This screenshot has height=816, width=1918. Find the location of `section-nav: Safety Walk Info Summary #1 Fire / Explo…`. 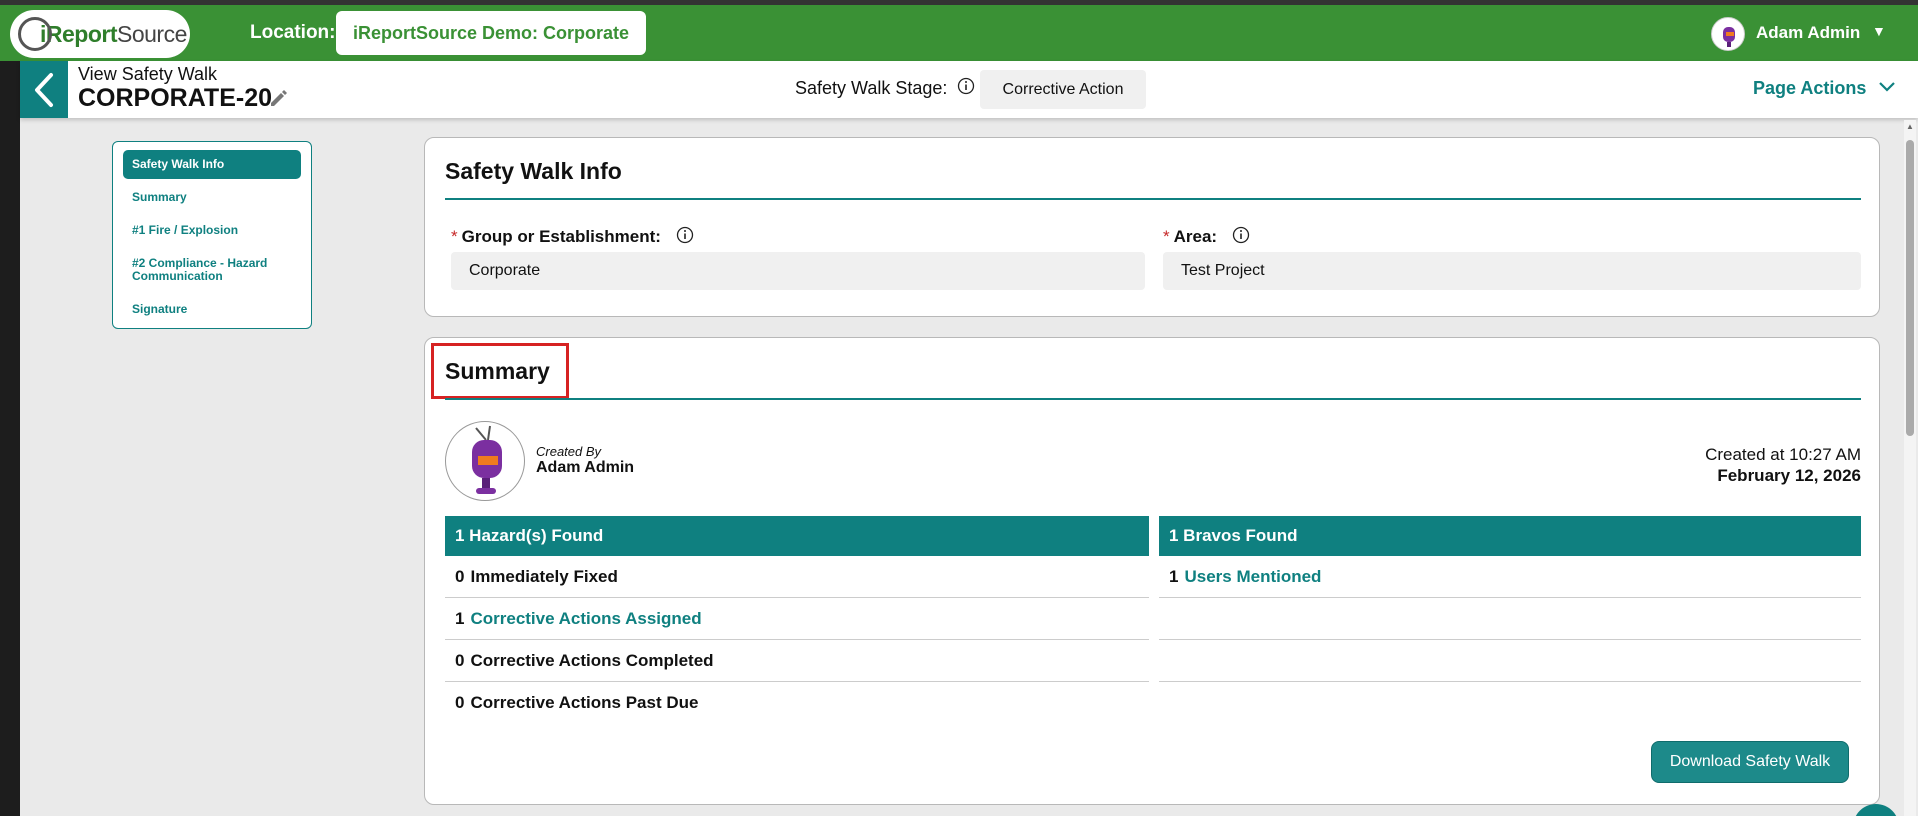

section-nav: Safety Walk Info Summary #1 Fire / Explo… is located at coordinates (212, 235).